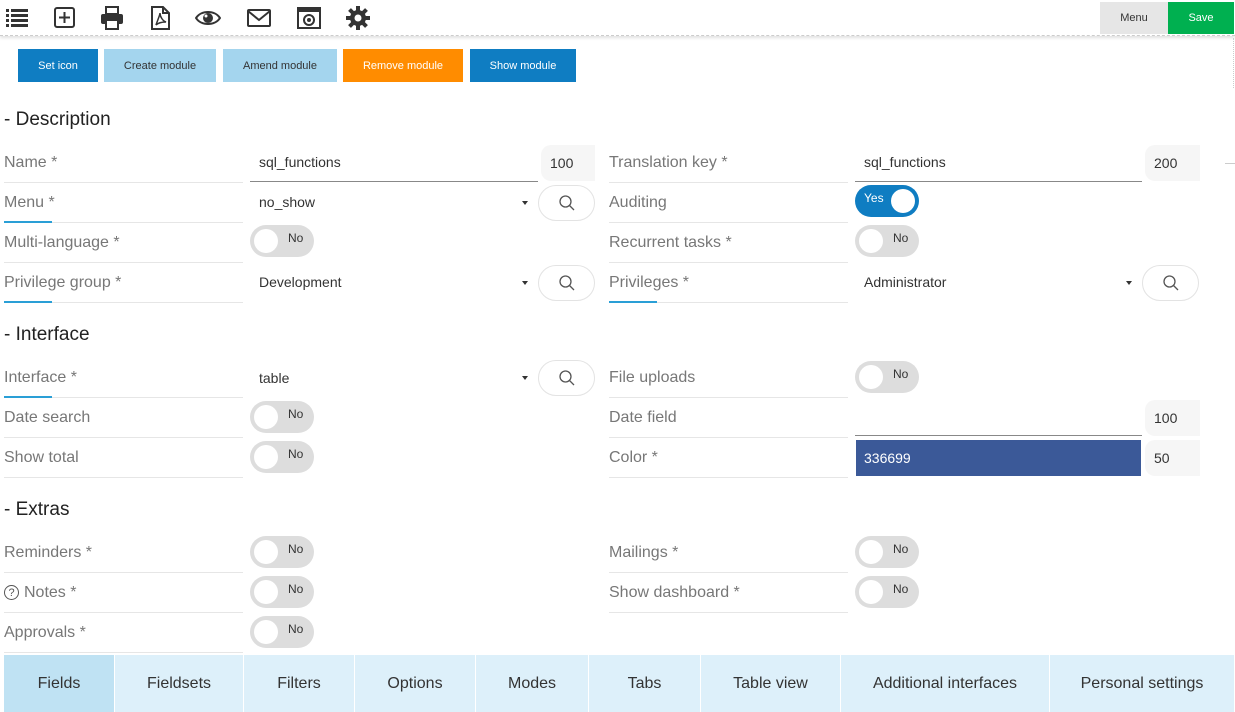 The width and height of the screenshot is (1235, 712). Describe the element at coordinates (17, 18) in the screenshot. I see `list-icon` at that location.